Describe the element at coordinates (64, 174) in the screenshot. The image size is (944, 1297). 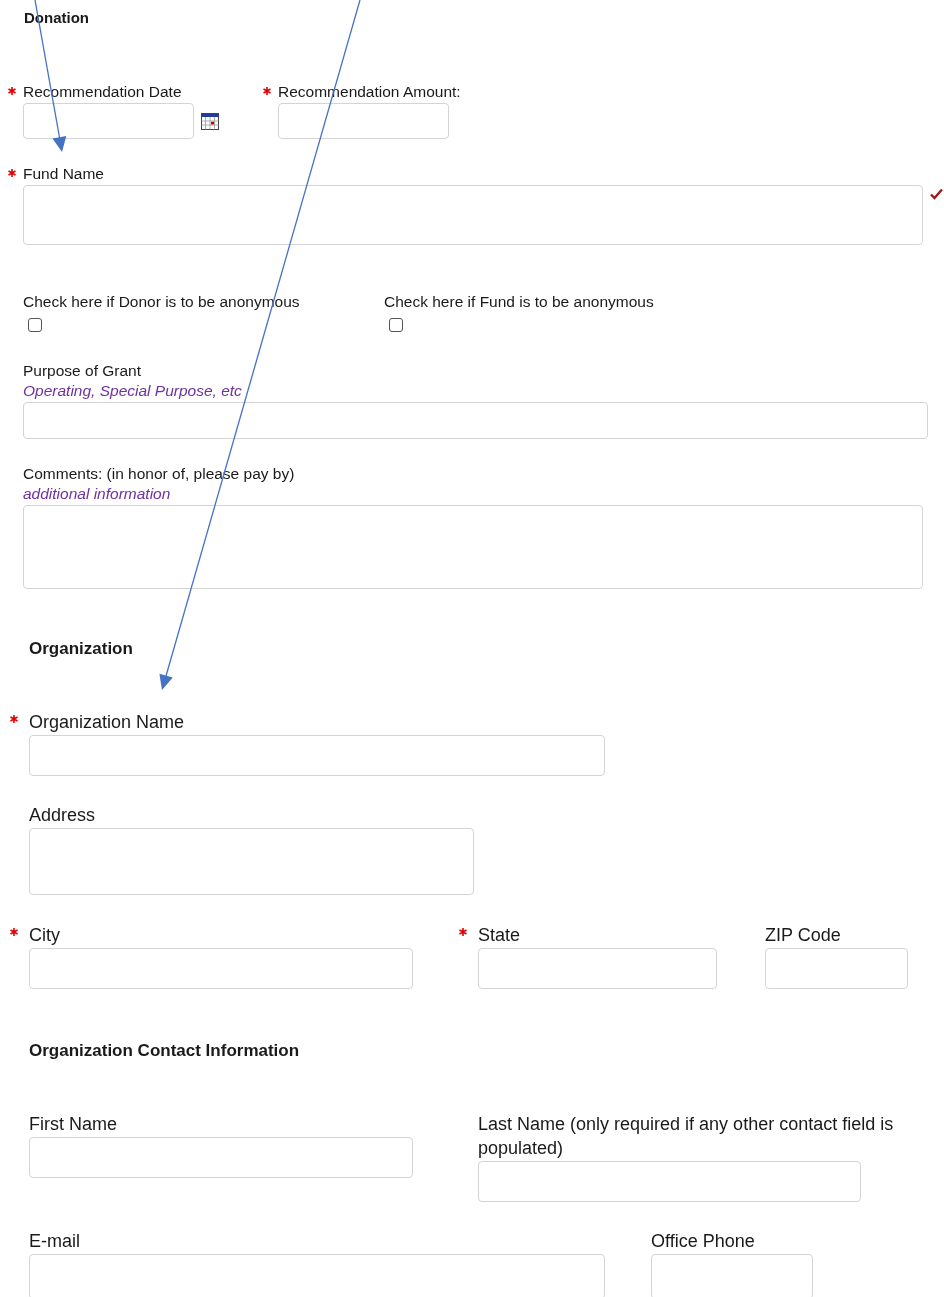
I see `field-label: Fund Name` at that location.